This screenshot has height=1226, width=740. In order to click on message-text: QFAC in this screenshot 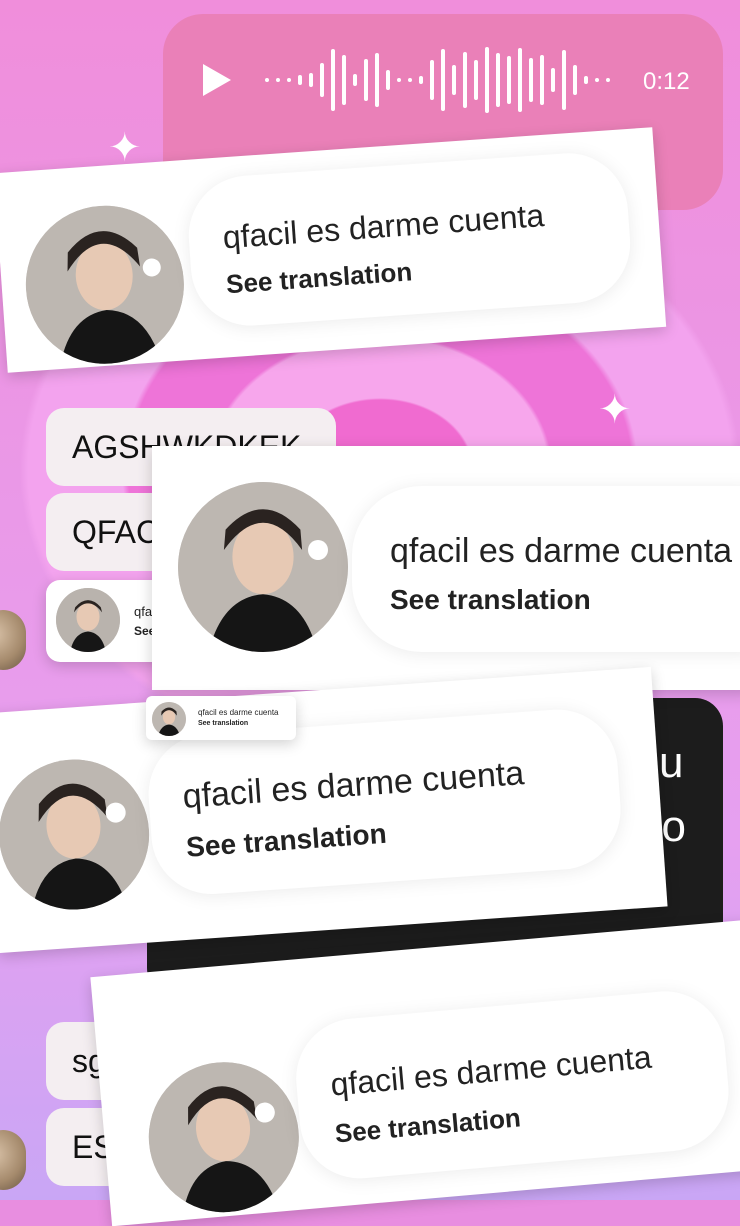, I will do `click(116, 531)`.